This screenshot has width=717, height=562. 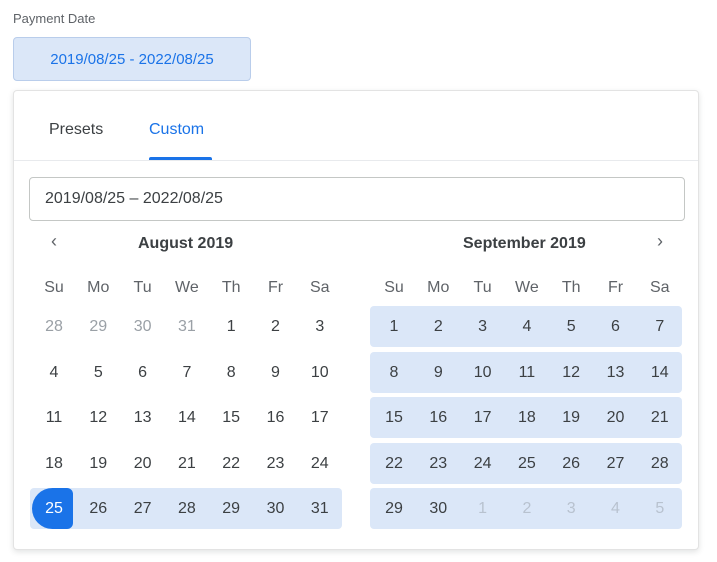 What do you see at coordinates (76, 130) in the screenshot?
I see `tab-presets: Presets` at bounding box center [76, 130].